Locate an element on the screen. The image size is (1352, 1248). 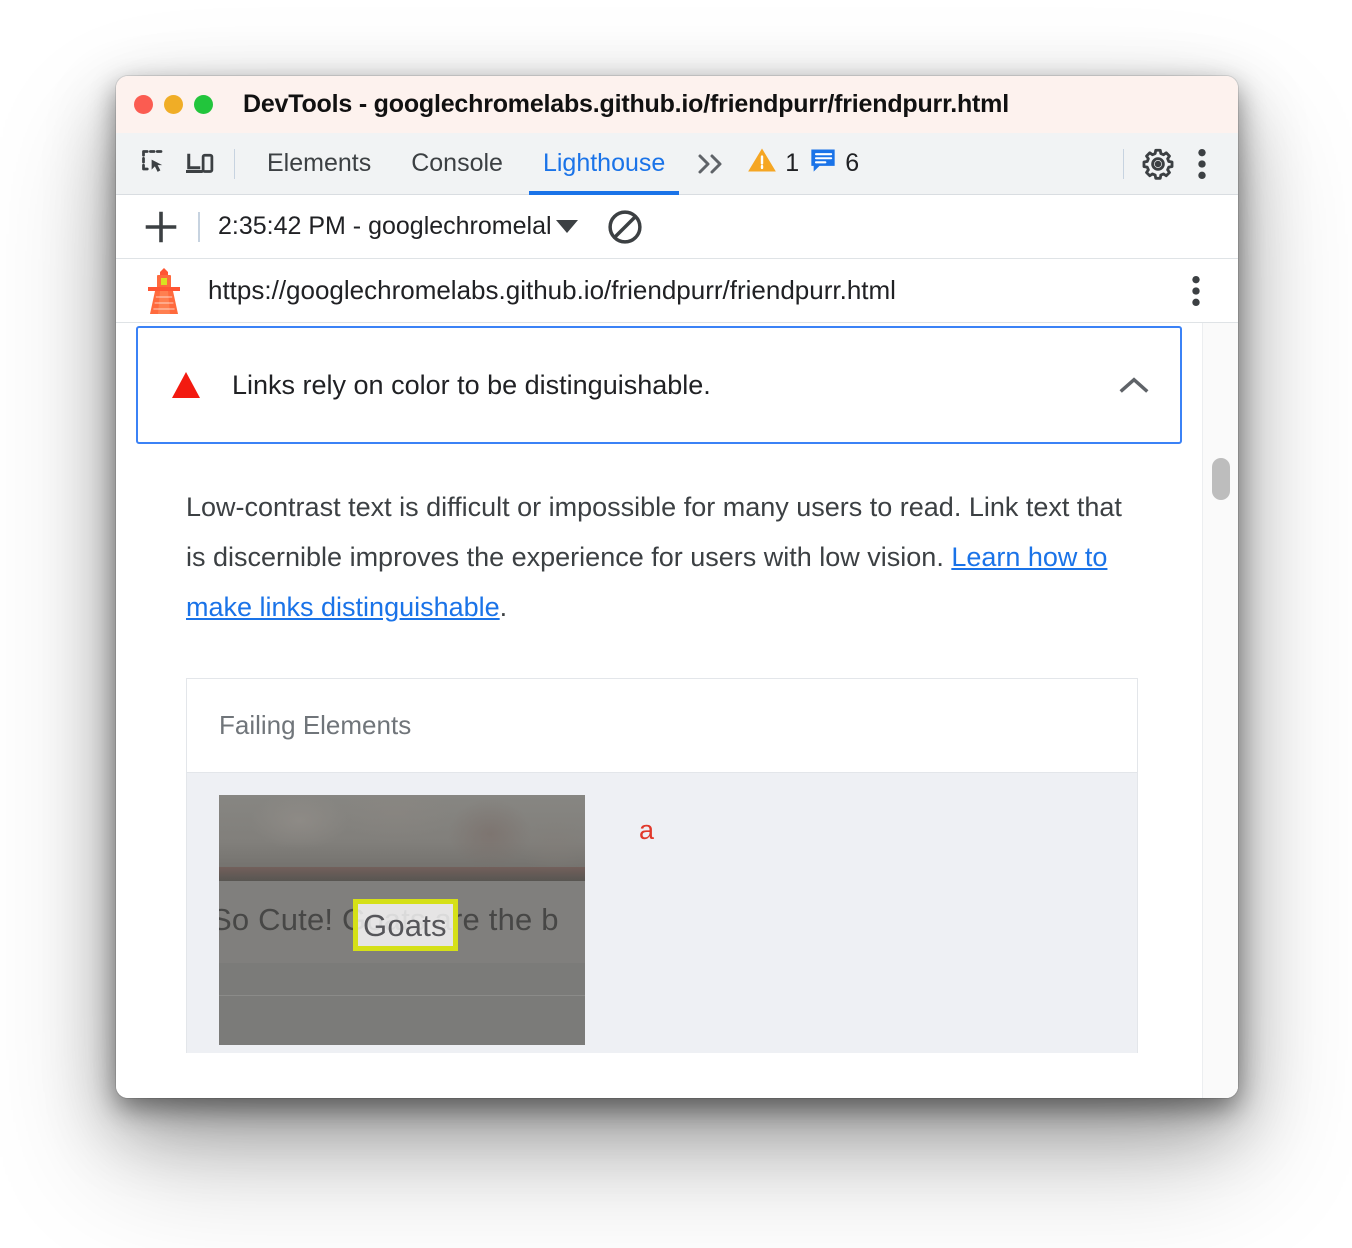
new-report-button is located at coordinates (161, 227).